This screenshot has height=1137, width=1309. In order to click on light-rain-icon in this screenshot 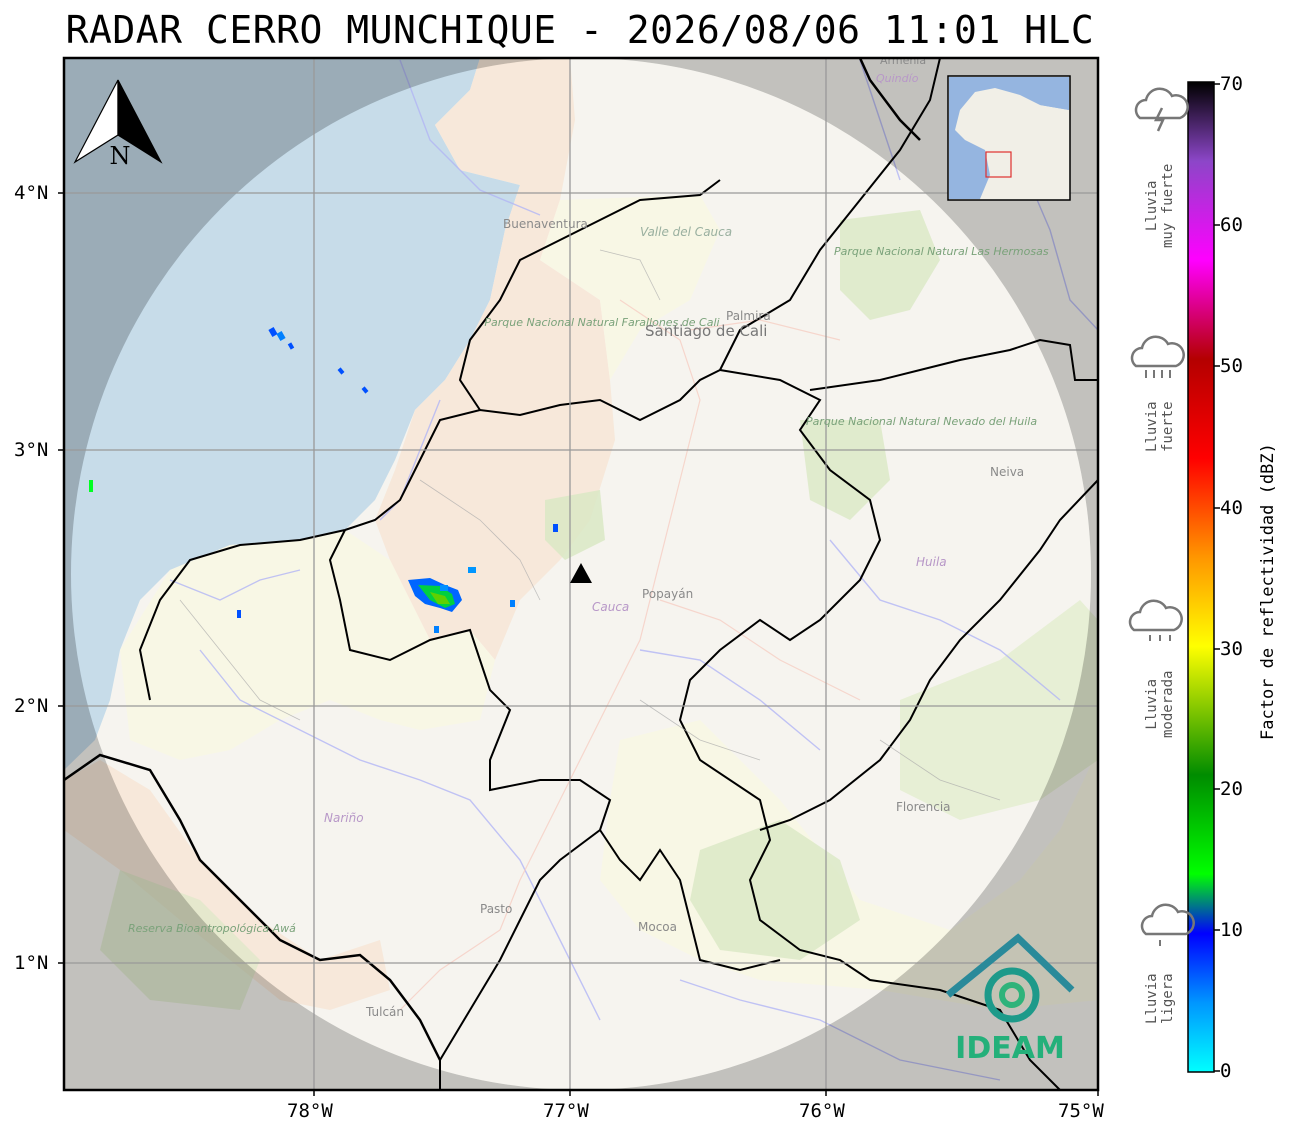, I will do `click(1167, 924)`.